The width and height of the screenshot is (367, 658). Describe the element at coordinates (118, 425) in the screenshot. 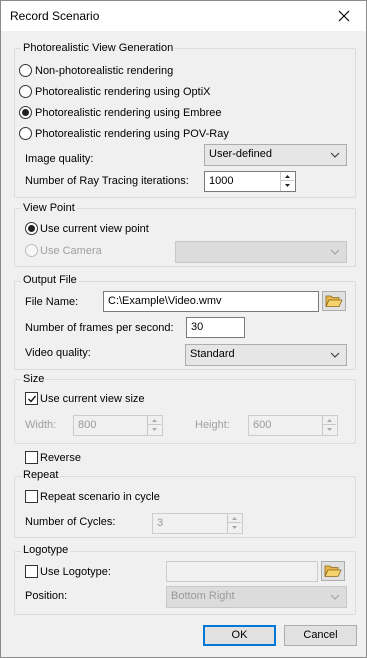

I see `width-stepper: 800` at that location.